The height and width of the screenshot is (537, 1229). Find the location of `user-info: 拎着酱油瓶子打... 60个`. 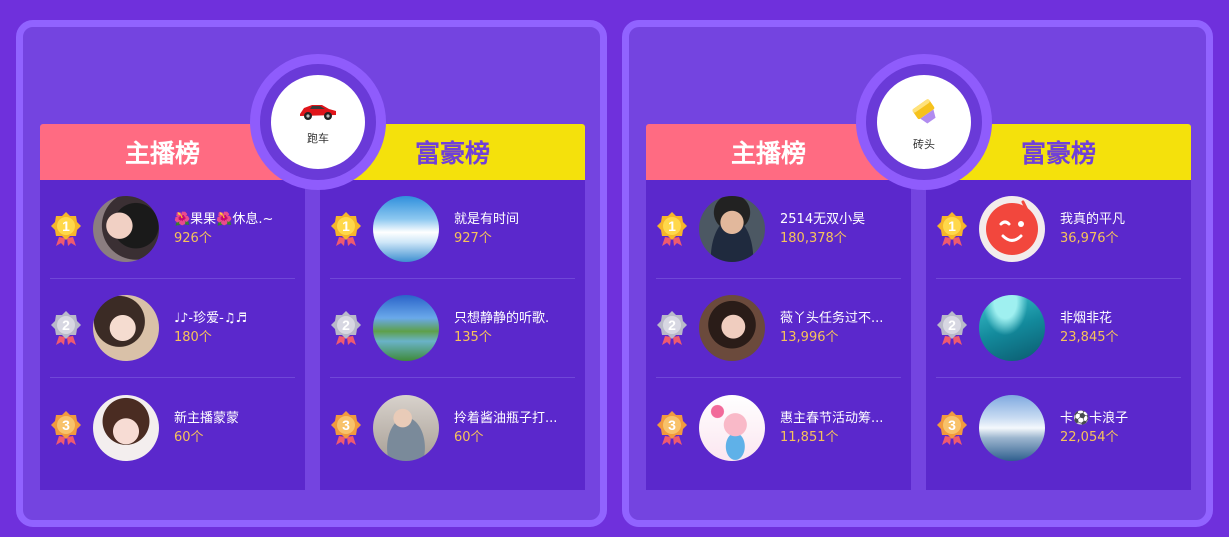

user-info: 拎着酱油瓶子打... 60个 is located at coordinates (514, 428).